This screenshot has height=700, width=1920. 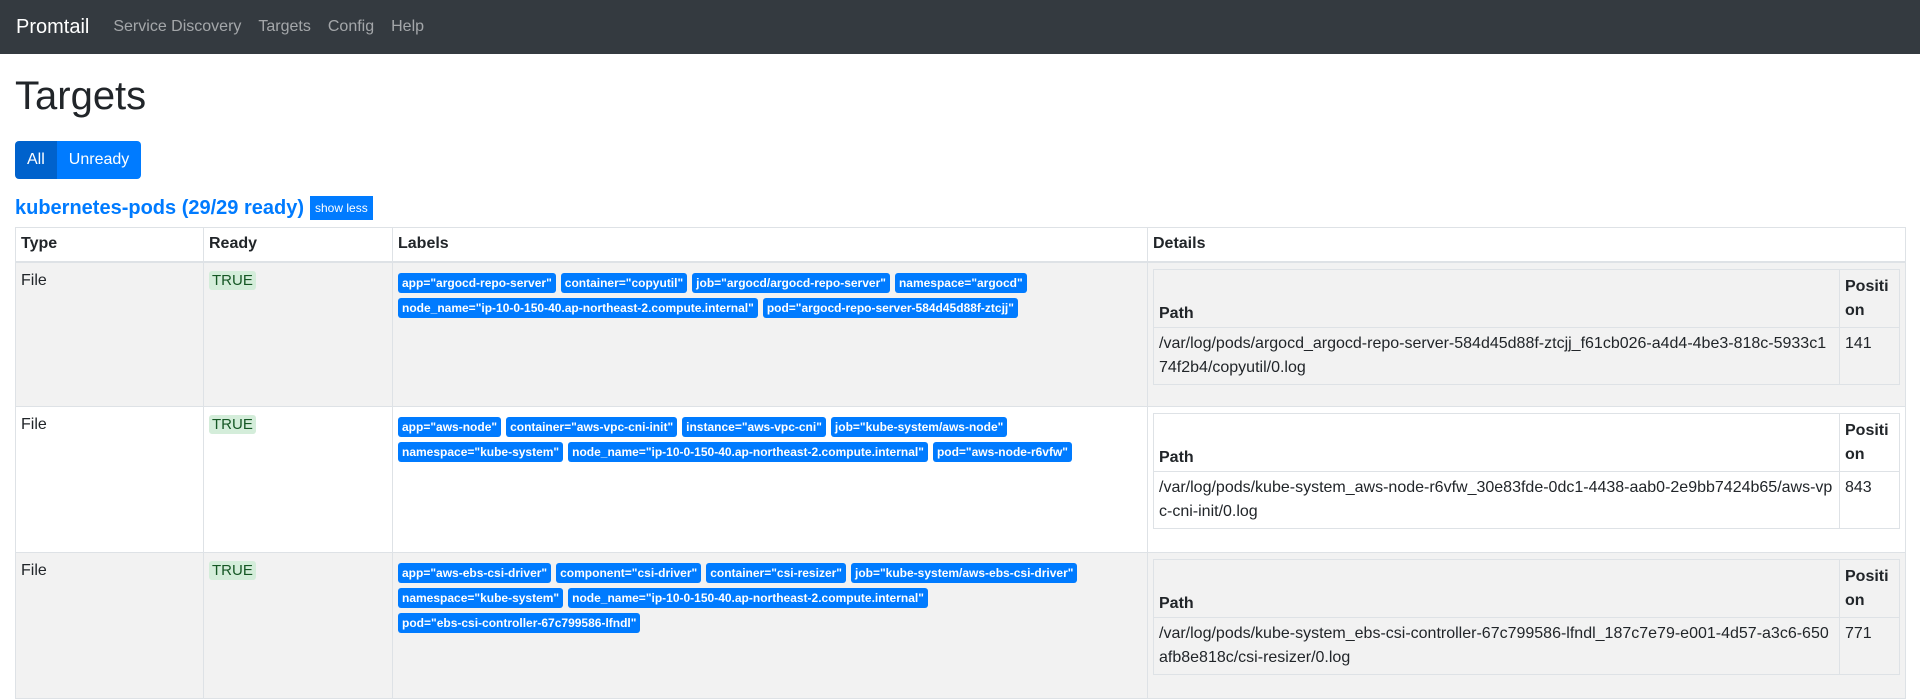 I want to click on brand-link: Promtail, so click(x=52, y=27).